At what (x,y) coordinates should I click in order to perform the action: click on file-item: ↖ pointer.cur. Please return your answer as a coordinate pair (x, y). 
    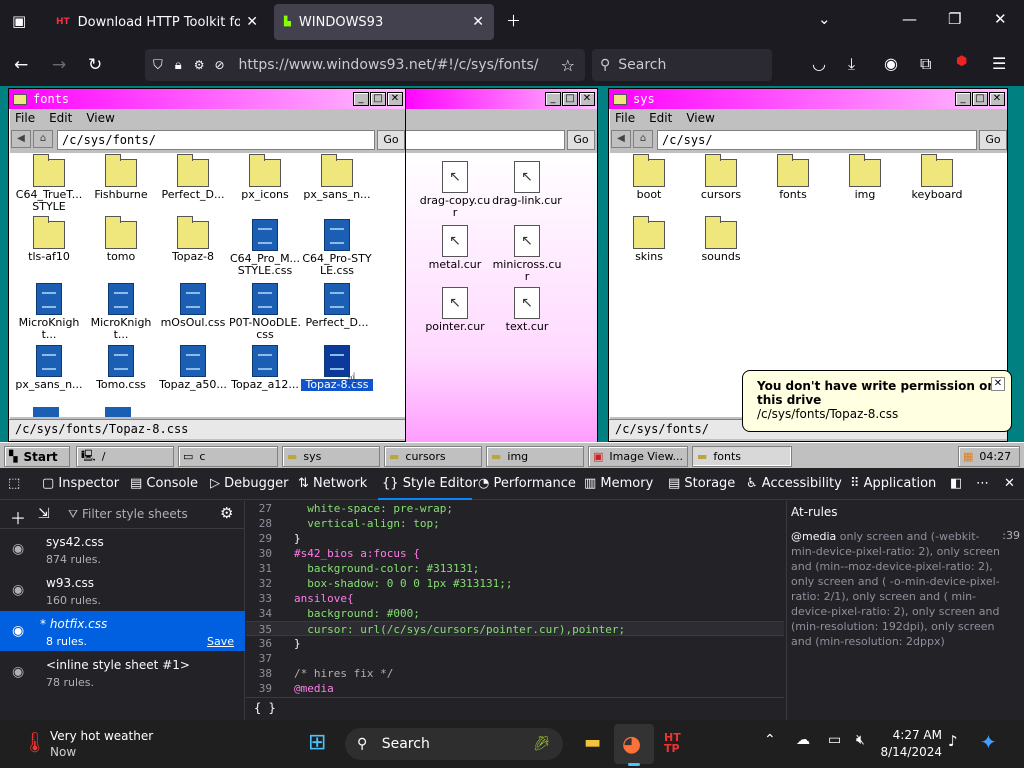
    Looking at the image, I should click on (455, 310).